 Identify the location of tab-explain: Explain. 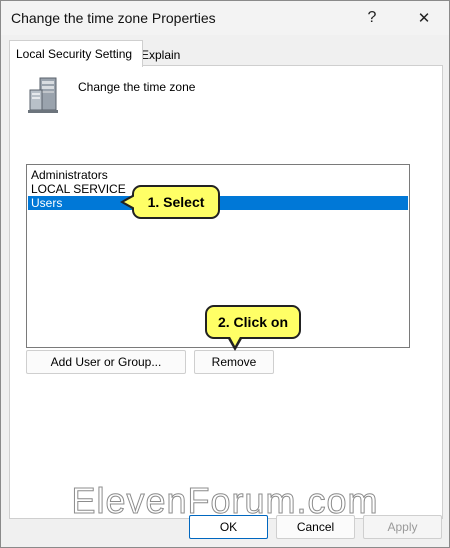
(164, 55).